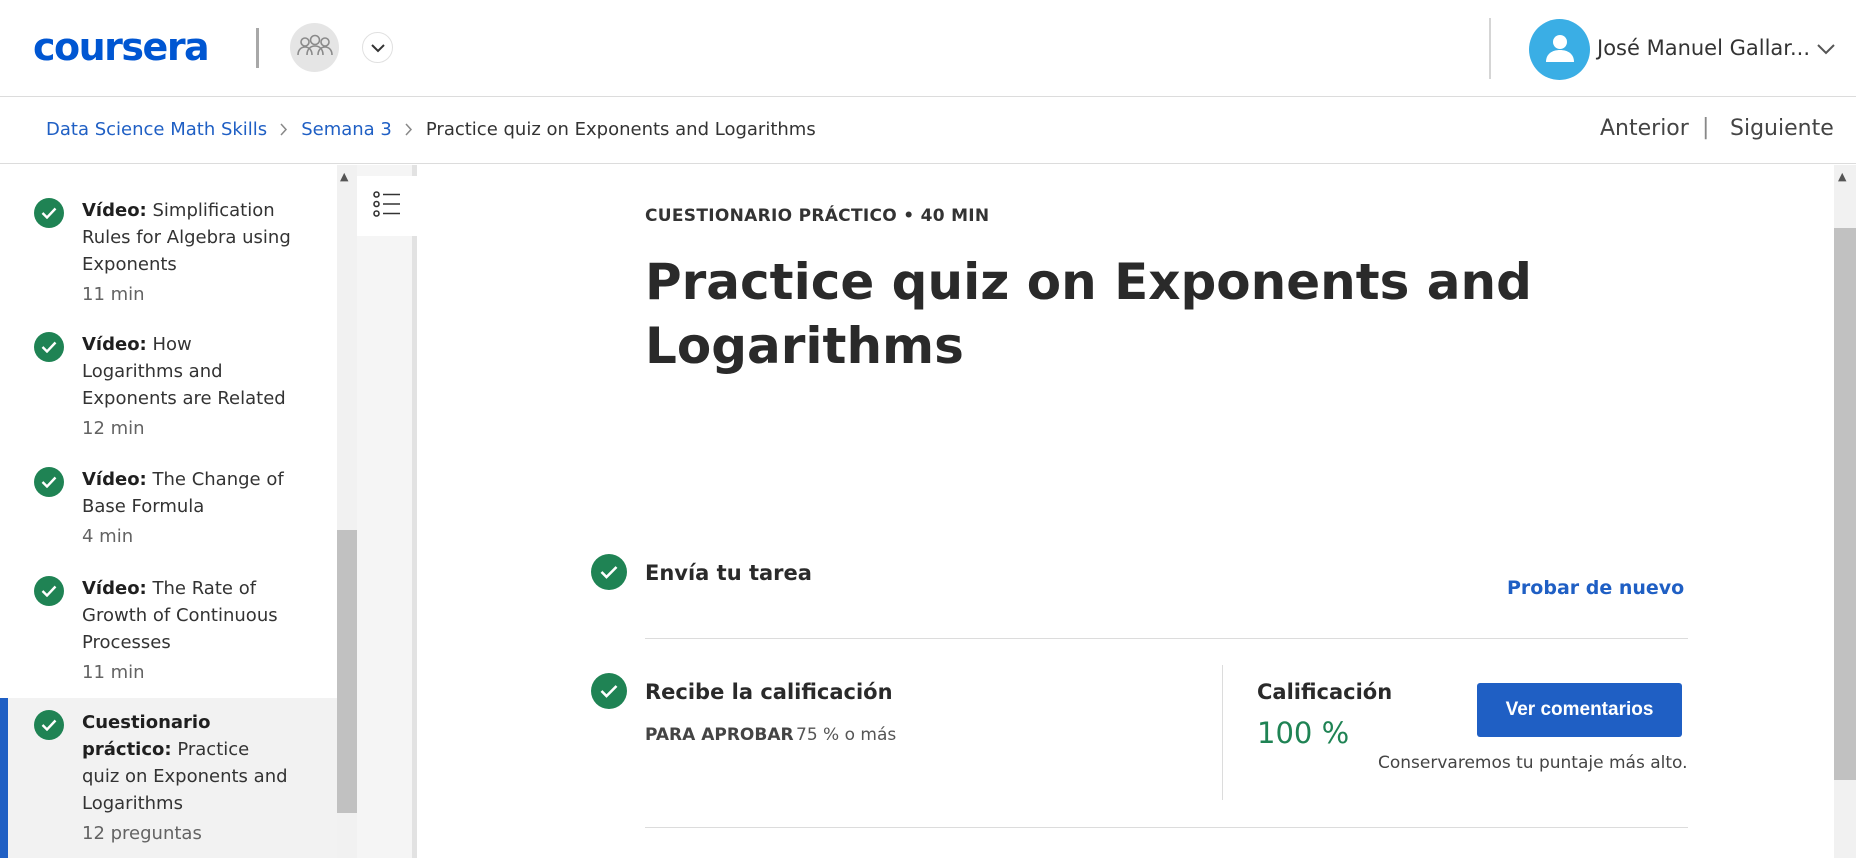  I want to click on group-icon, so click(315, 48).